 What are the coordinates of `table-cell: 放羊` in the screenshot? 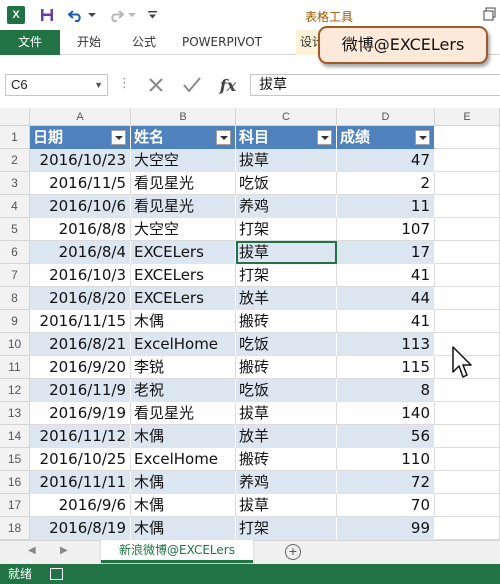 It's located at (286, 436).